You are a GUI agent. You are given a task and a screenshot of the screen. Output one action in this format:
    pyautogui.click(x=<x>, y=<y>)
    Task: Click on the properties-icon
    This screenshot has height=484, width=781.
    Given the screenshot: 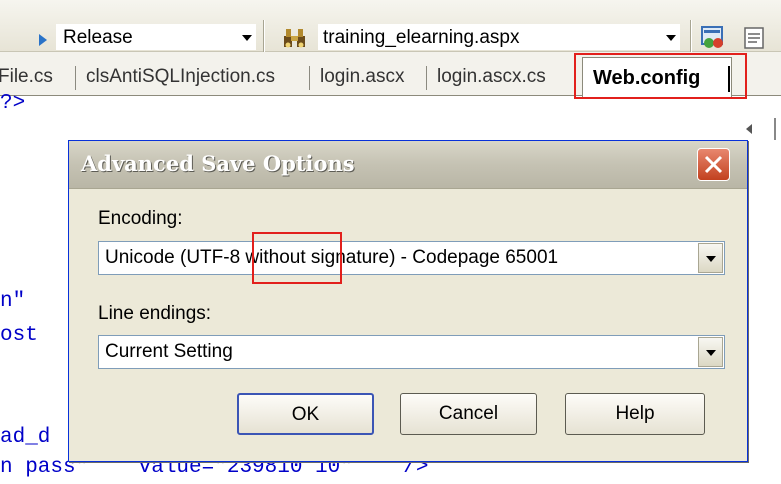 What is the action you would take?
    pyautogui.click(x=755, y=37)
    